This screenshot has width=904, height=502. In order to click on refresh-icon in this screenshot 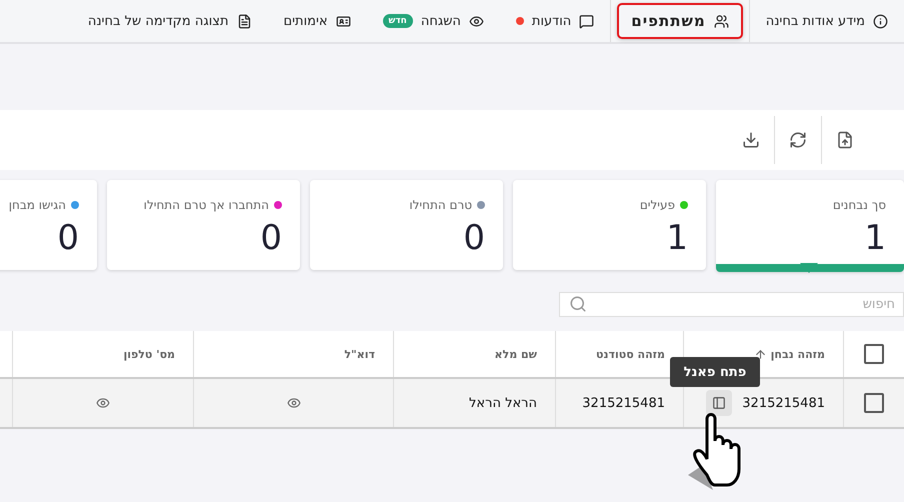, I will do `click(798, 140)`.